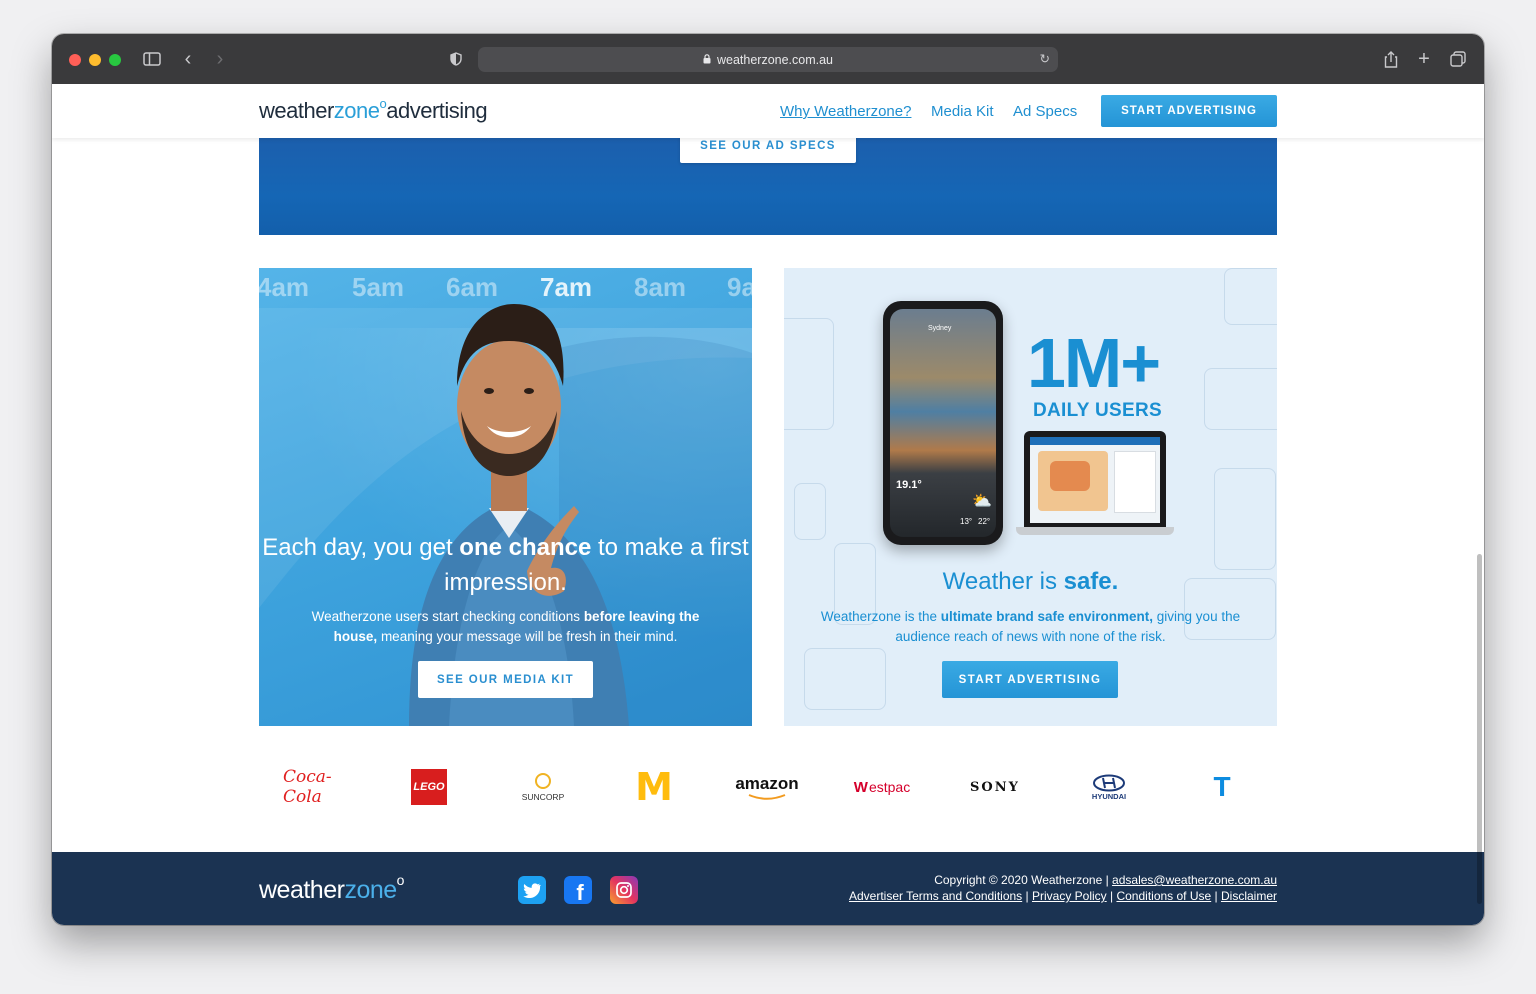  I want to click on phone-temperature: 19.1°, so click(909, 485).